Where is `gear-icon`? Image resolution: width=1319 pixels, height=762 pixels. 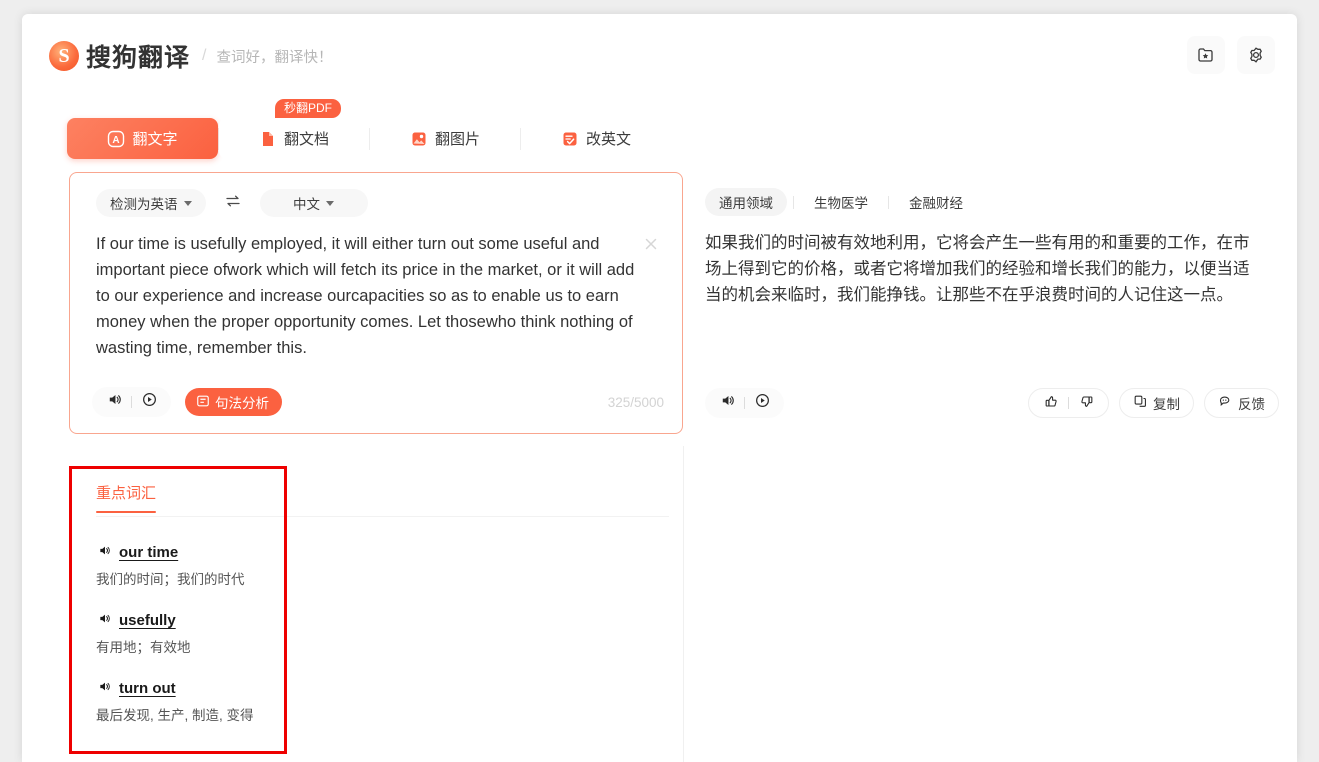
gear-icon is located at coordinates (1256, 55).